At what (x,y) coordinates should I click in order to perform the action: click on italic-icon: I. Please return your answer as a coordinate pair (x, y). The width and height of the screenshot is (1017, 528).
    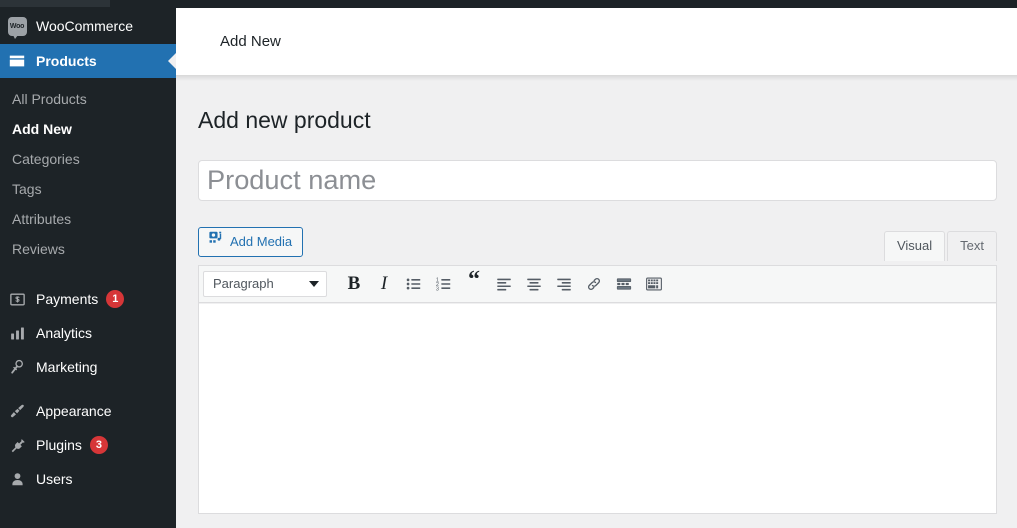
    Looking at the image, I should click on (384, 284).